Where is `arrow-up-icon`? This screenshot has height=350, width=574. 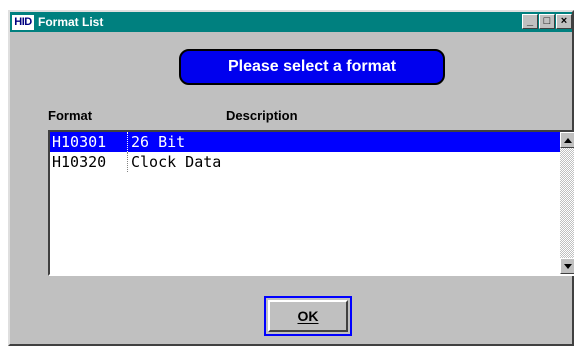 arrow-up-icon is located at coordinates (568, 140).